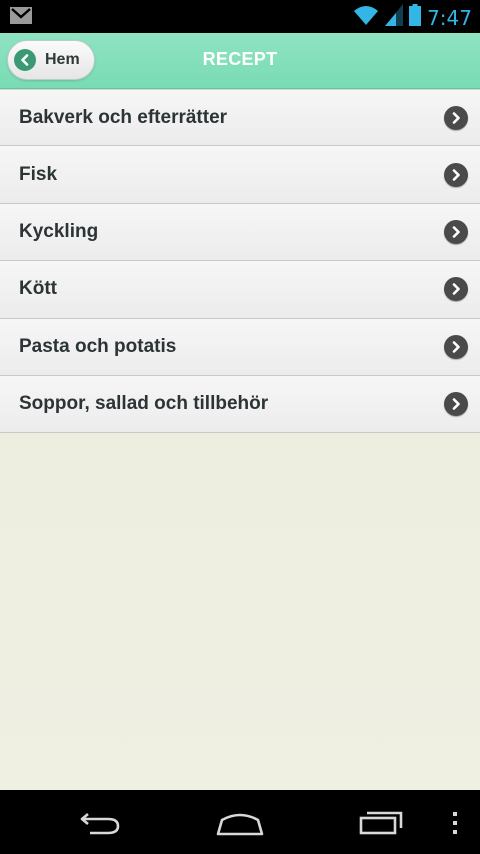 Image resolution: width=480 pixels, height=854 pixels. I want to click on list-item-label: Soppor, sallad och tillbehör, so click(144, 404).